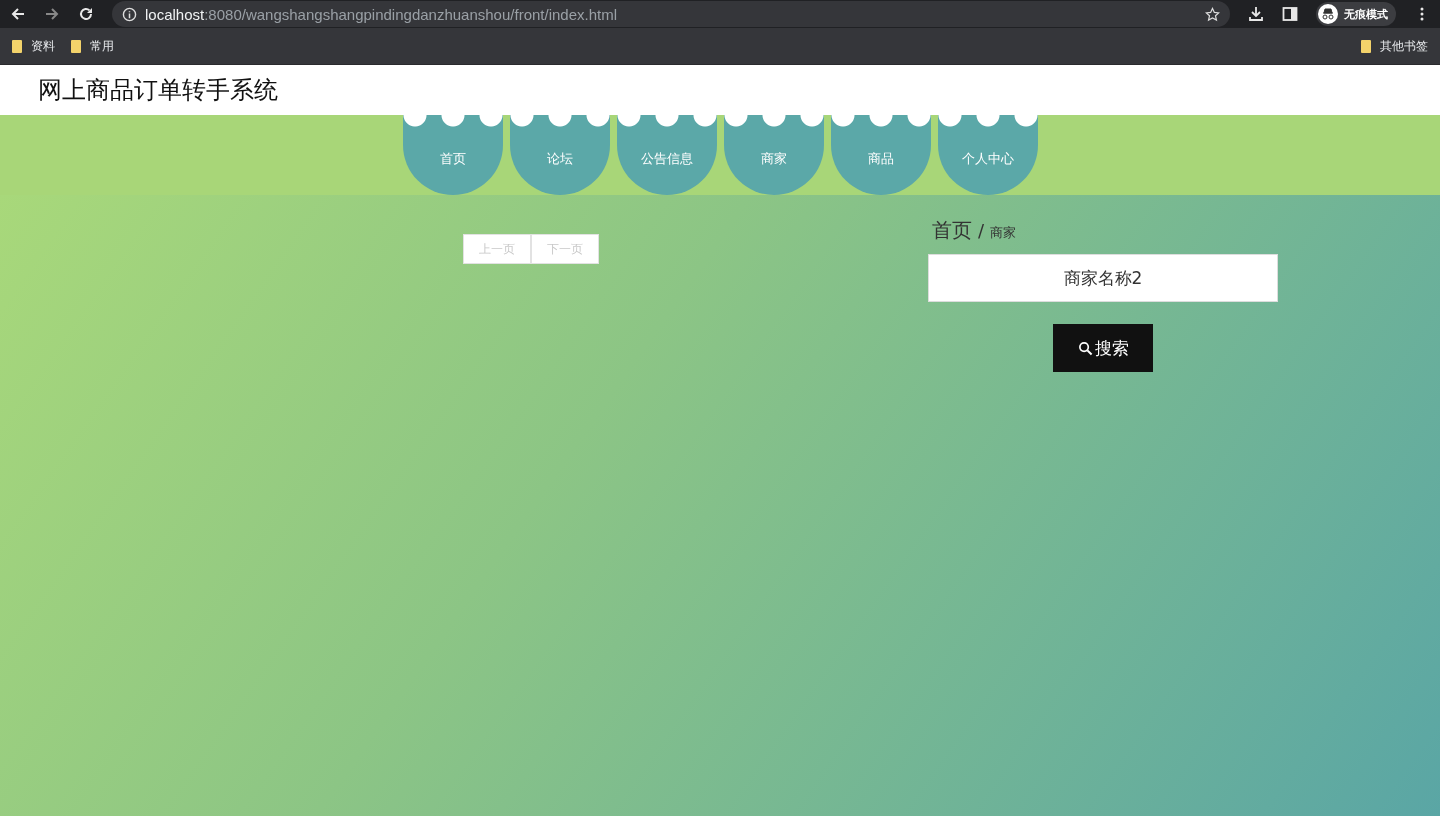 The height and width of the screenshot is (816, 1440). What do you see at coordinates (1290, 14) in the screenshot?
I see `side-panel-icon` at bounding box center [1290, 14].